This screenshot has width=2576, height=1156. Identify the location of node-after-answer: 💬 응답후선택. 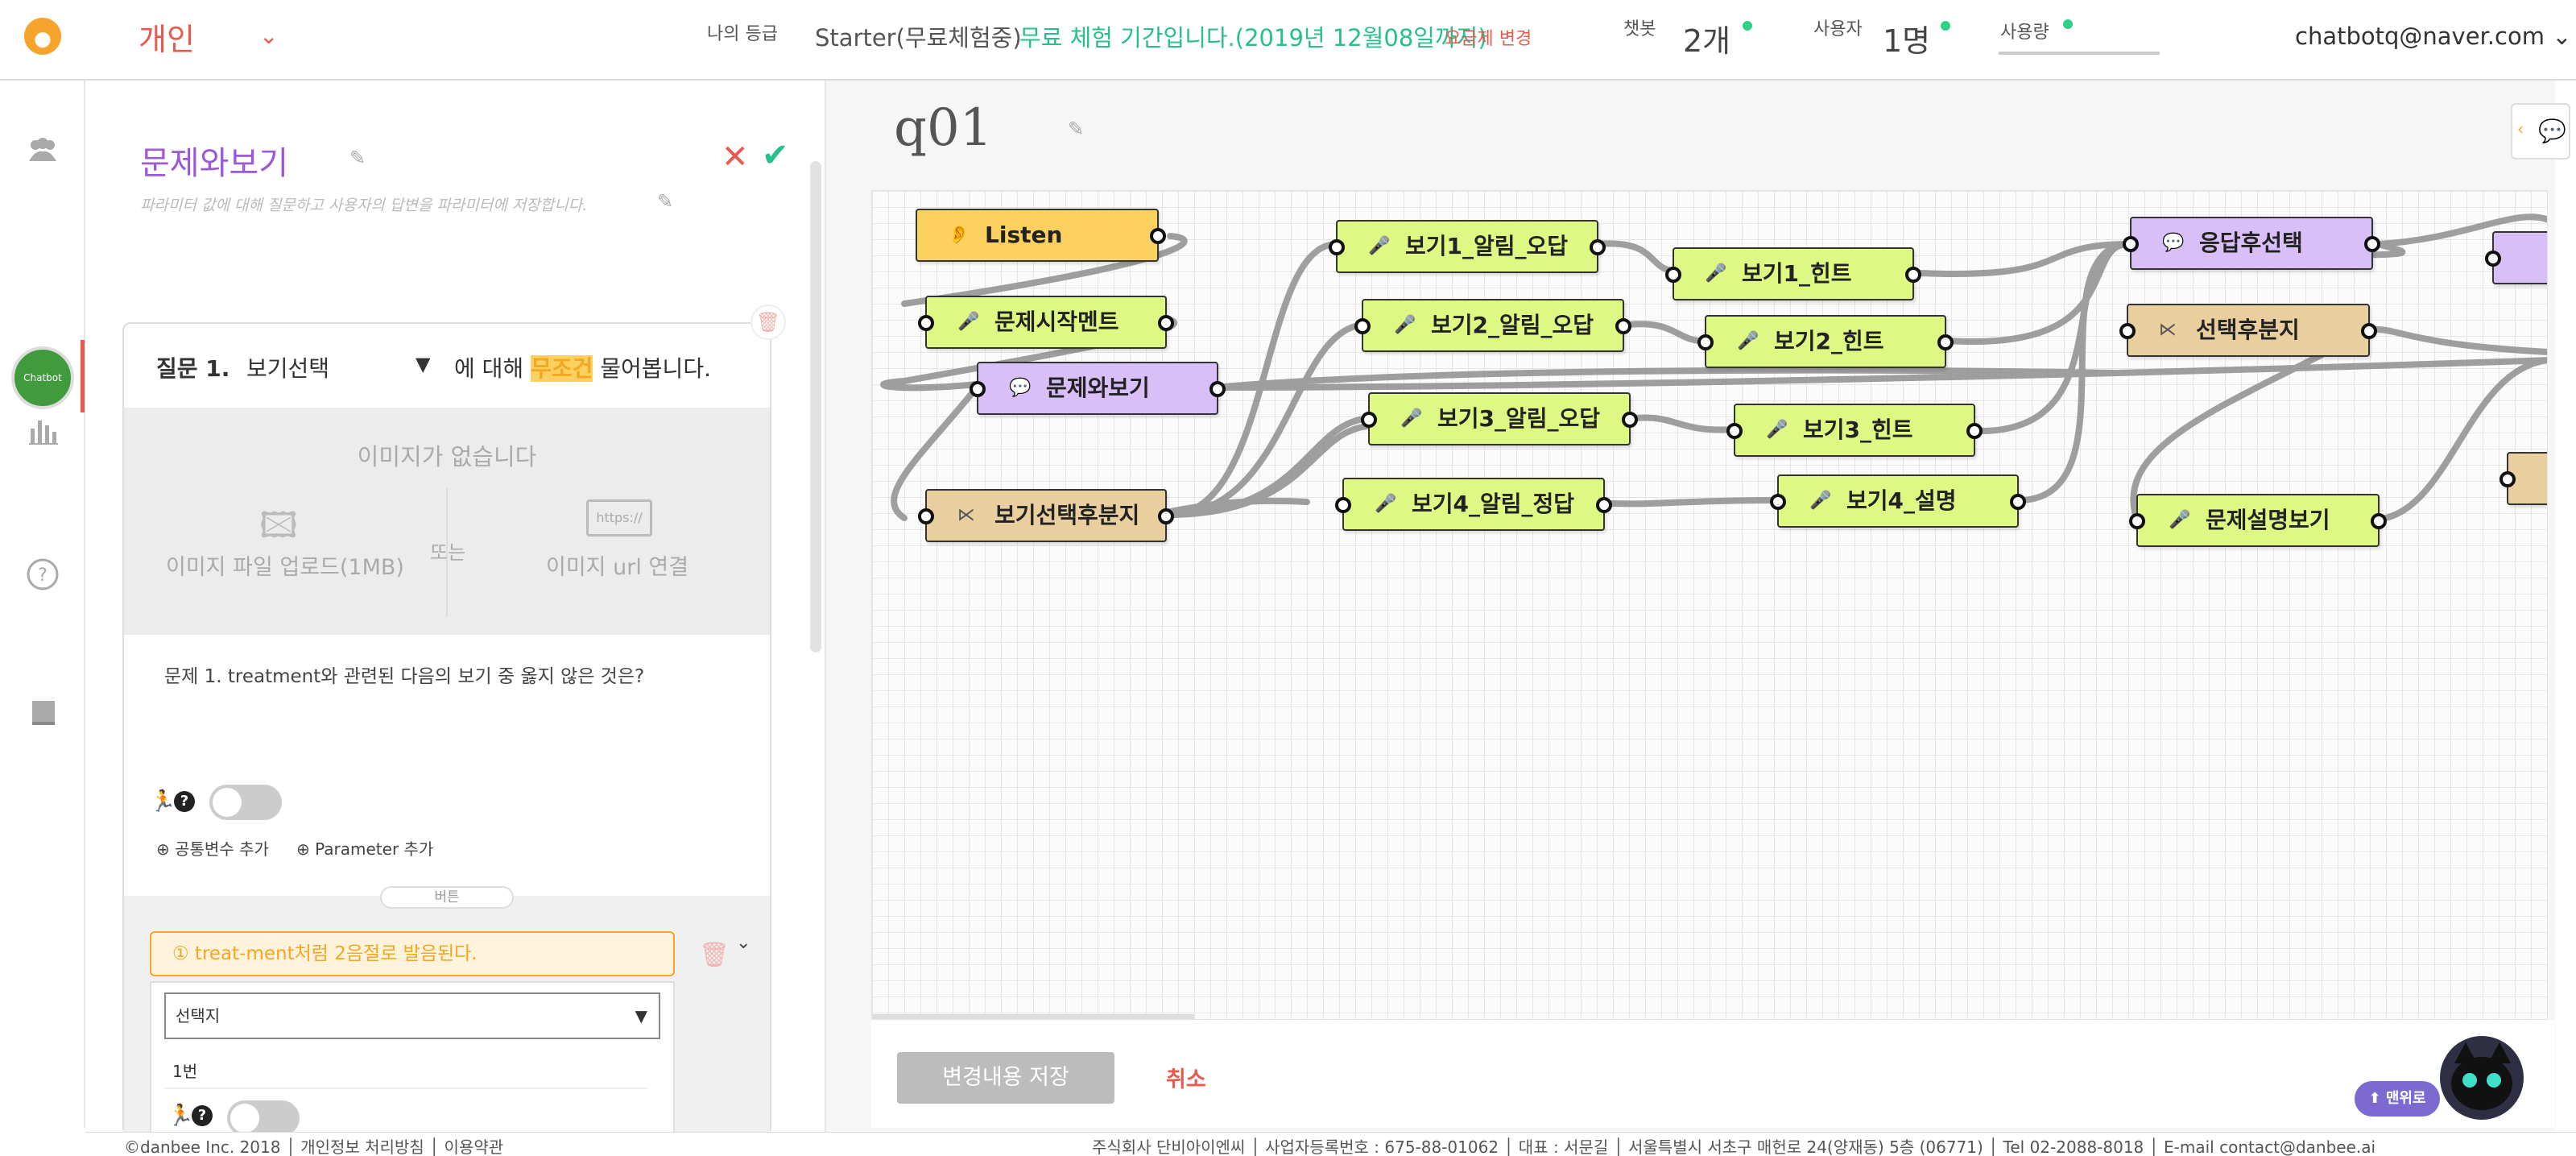
(2251, 243).